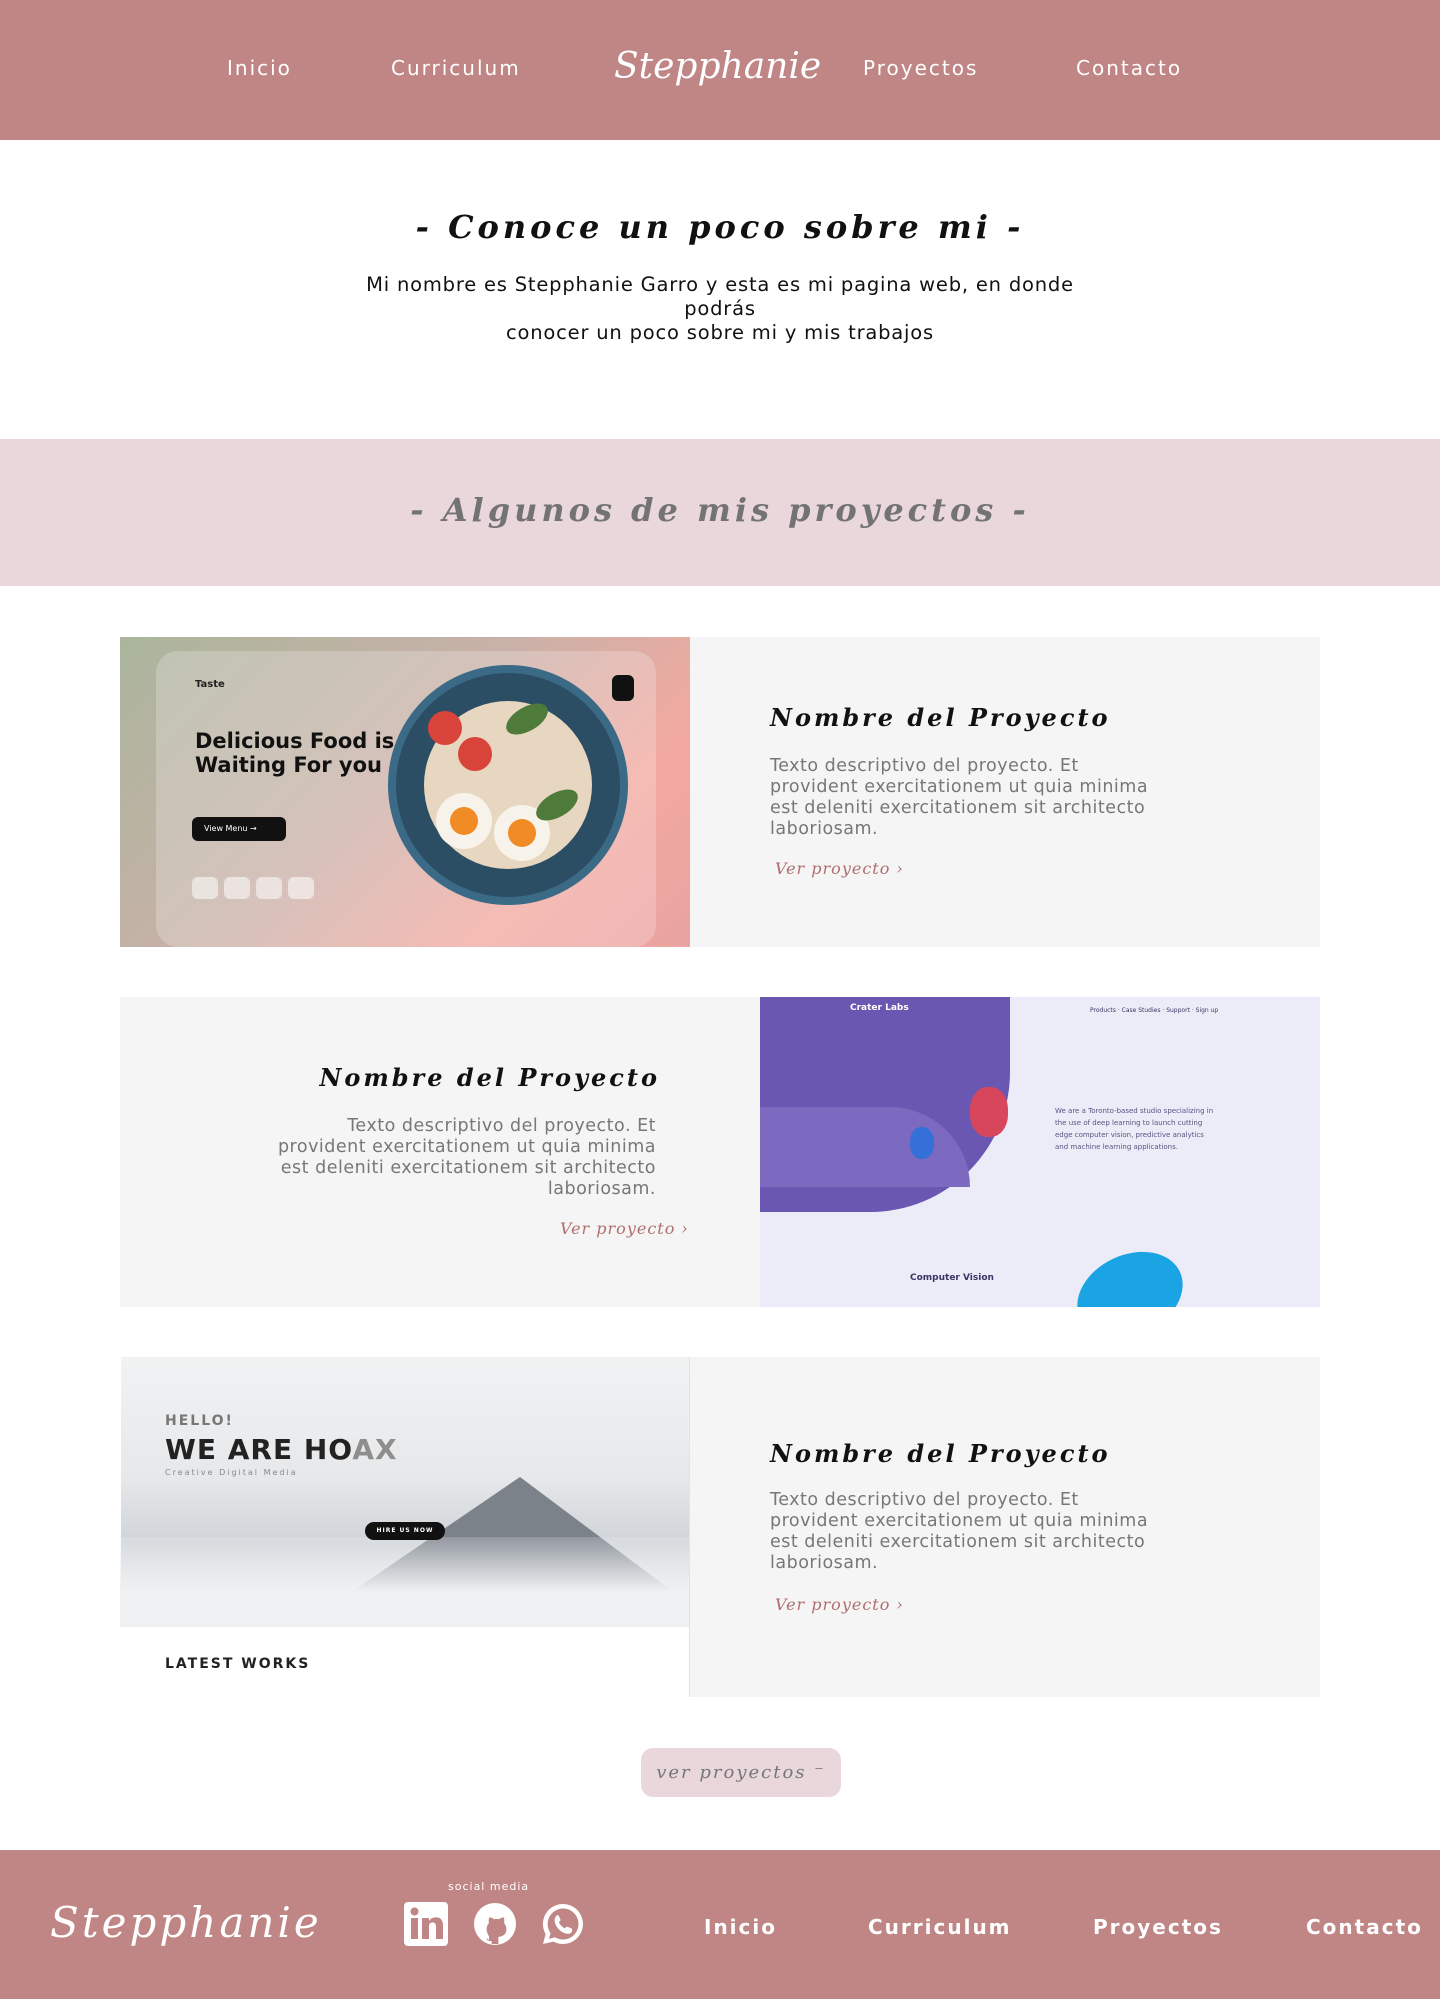 This screenshot has width=1440, height=1999. Describe the element at coordinates (1129, 68) in the screenshot. I see `nav-link-contacto: Contacto` at that location.